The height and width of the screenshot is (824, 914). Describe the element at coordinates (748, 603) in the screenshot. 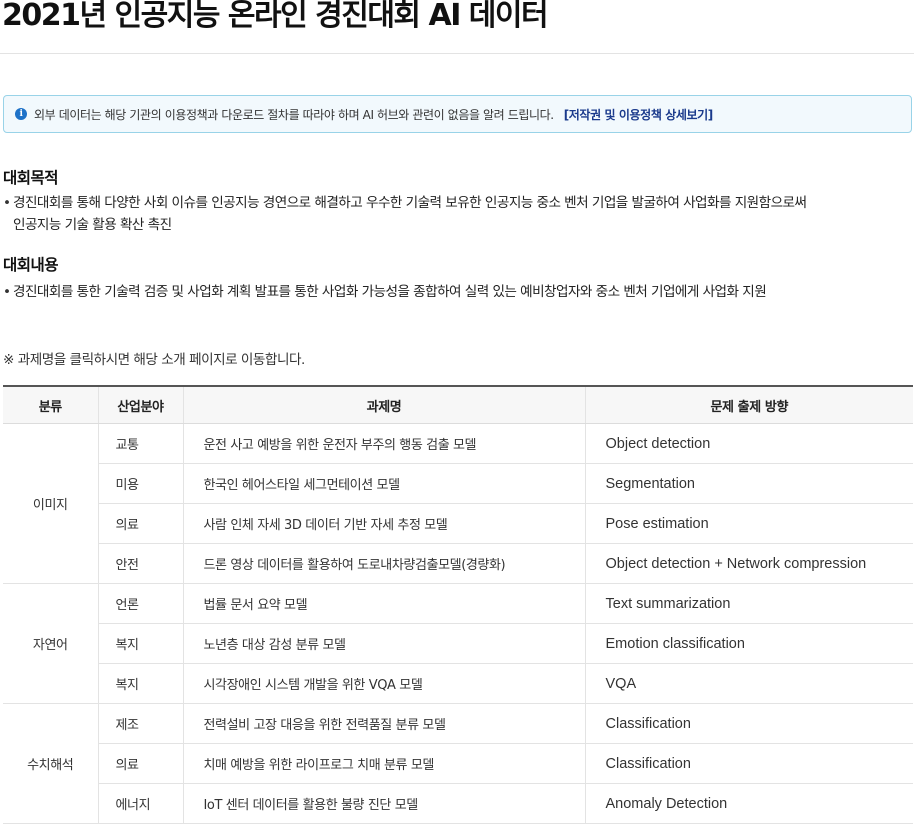

I see `direction-cell: Text summarization` at that location.